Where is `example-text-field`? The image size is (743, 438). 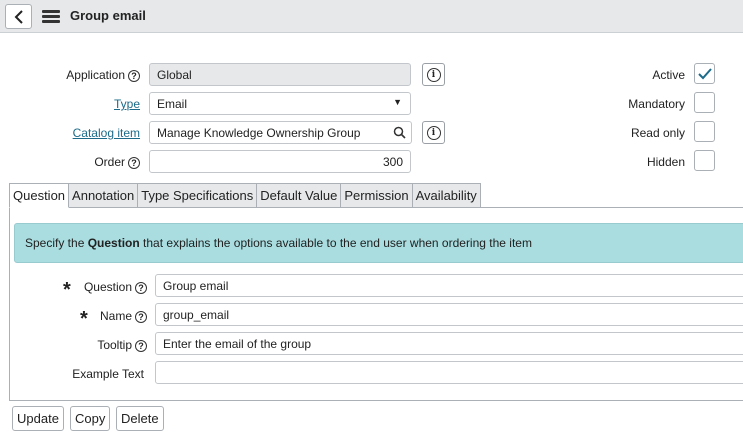 example-text-field is located at coordinates (449, 372).